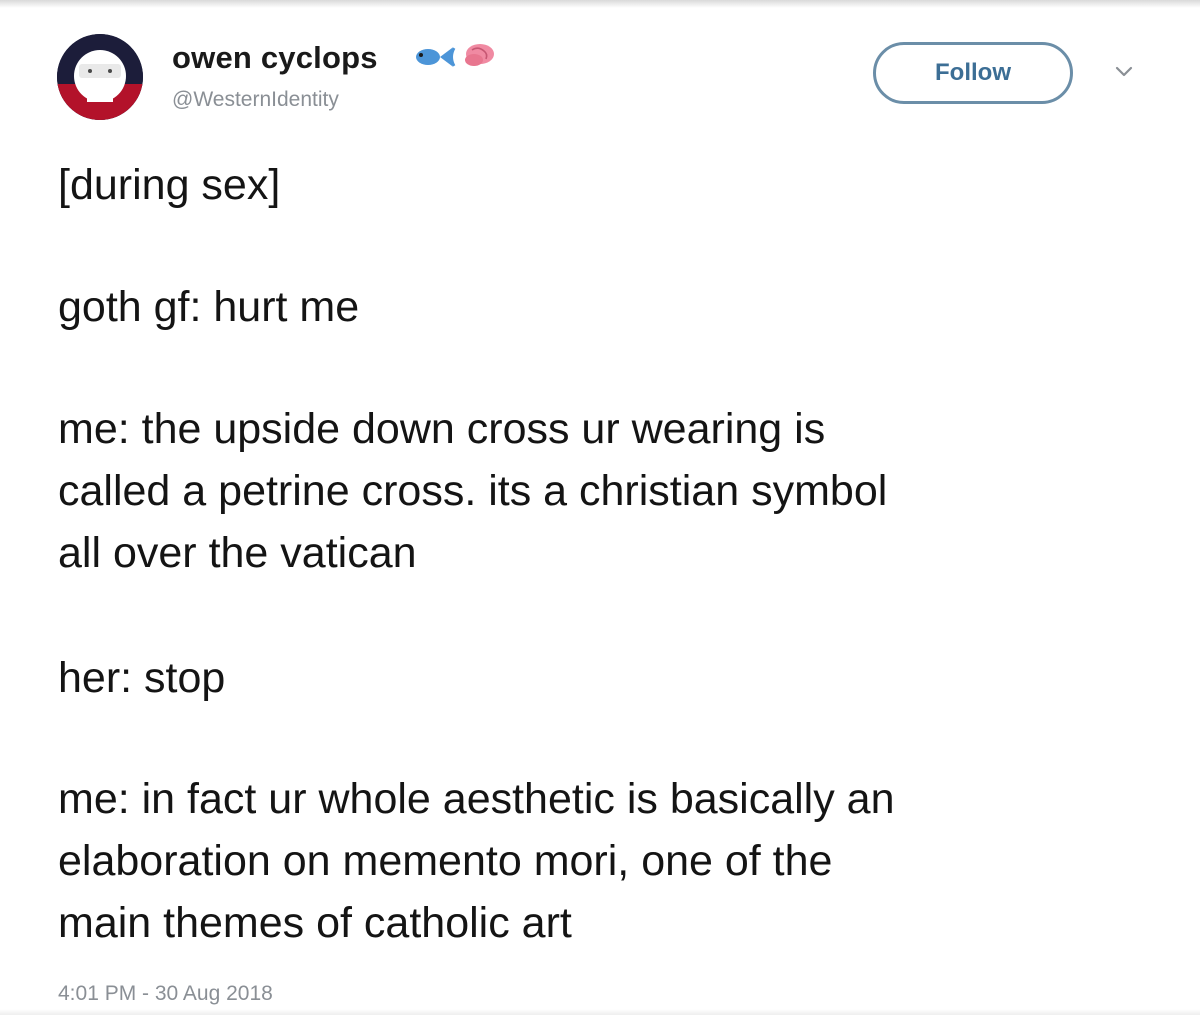 This screenshot has width=1200, height=1015. Describe the element at coordinates (1124, 72) in the screenshot. I see `chevron-down-icon` at that location.